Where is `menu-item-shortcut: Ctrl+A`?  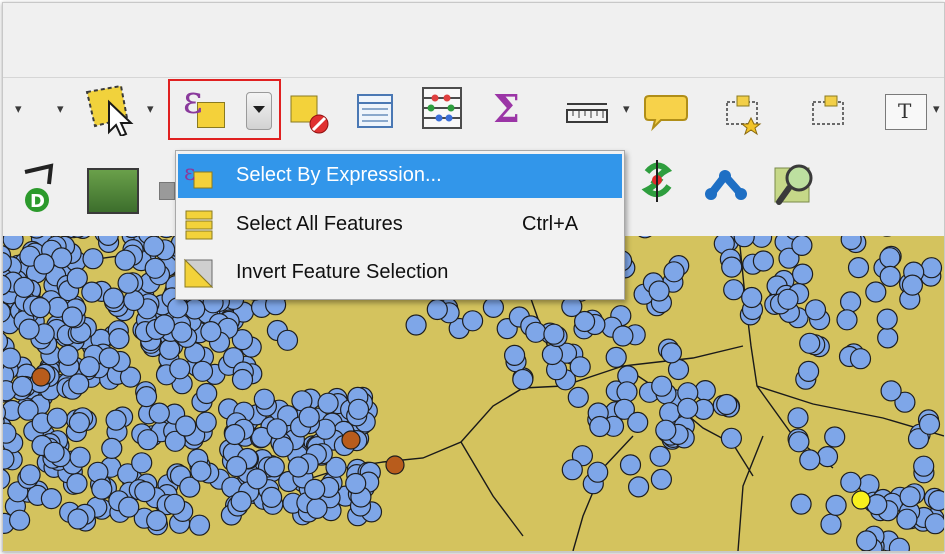
menu-item-shortcut: Ctrl+A is located at coordinates (550, 224).